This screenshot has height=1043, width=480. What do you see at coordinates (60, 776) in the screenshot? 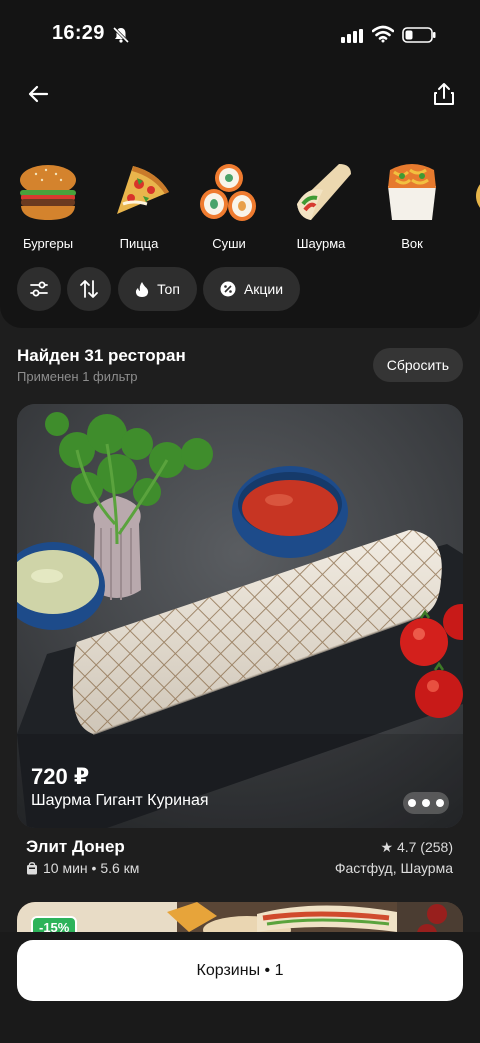
I see `dish-price: 720 ₽` at bounding box center [60, 776].